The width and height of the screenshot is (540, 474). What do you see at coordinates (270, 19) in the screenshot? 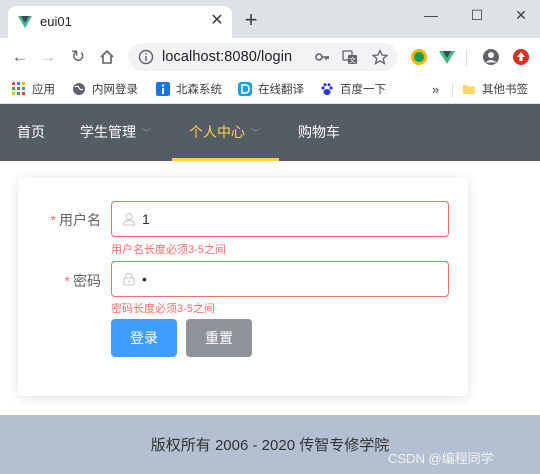
I see `browser-tab-strip: eui01 ✕ + — ☐ ✕` at bounding box center [270, 19].